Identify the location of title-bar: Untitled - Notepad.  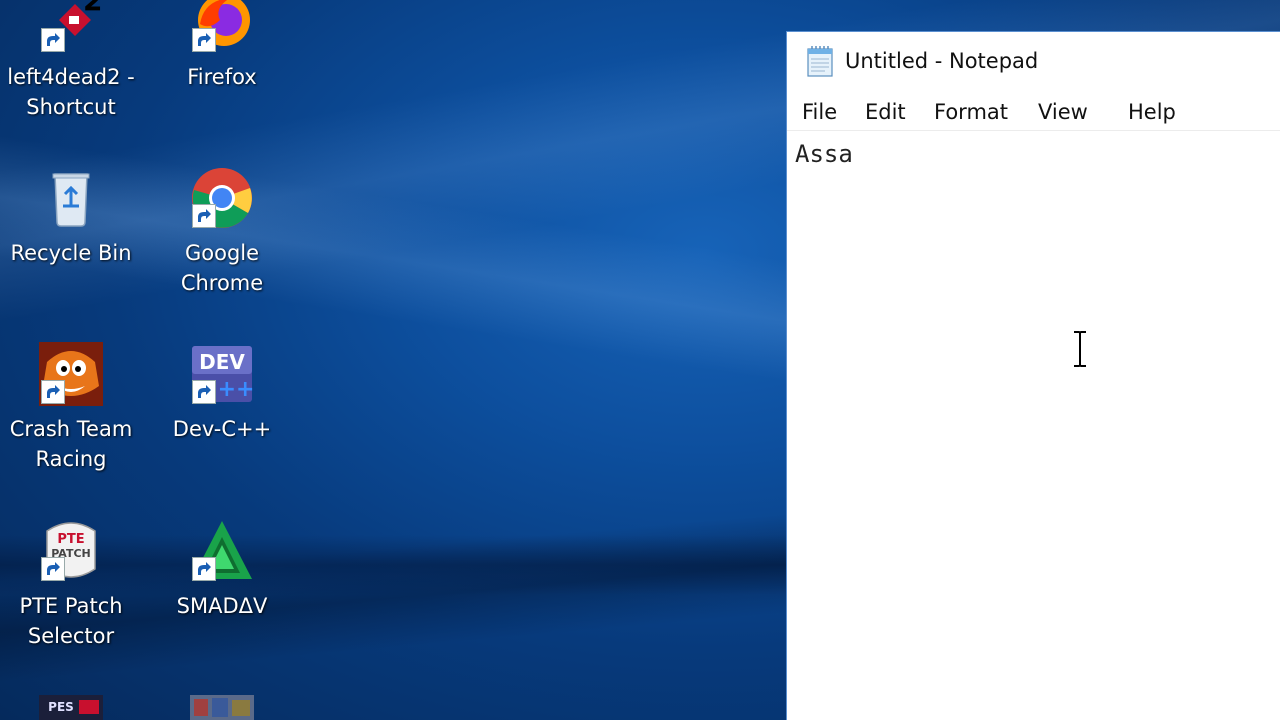
(1033, 61).